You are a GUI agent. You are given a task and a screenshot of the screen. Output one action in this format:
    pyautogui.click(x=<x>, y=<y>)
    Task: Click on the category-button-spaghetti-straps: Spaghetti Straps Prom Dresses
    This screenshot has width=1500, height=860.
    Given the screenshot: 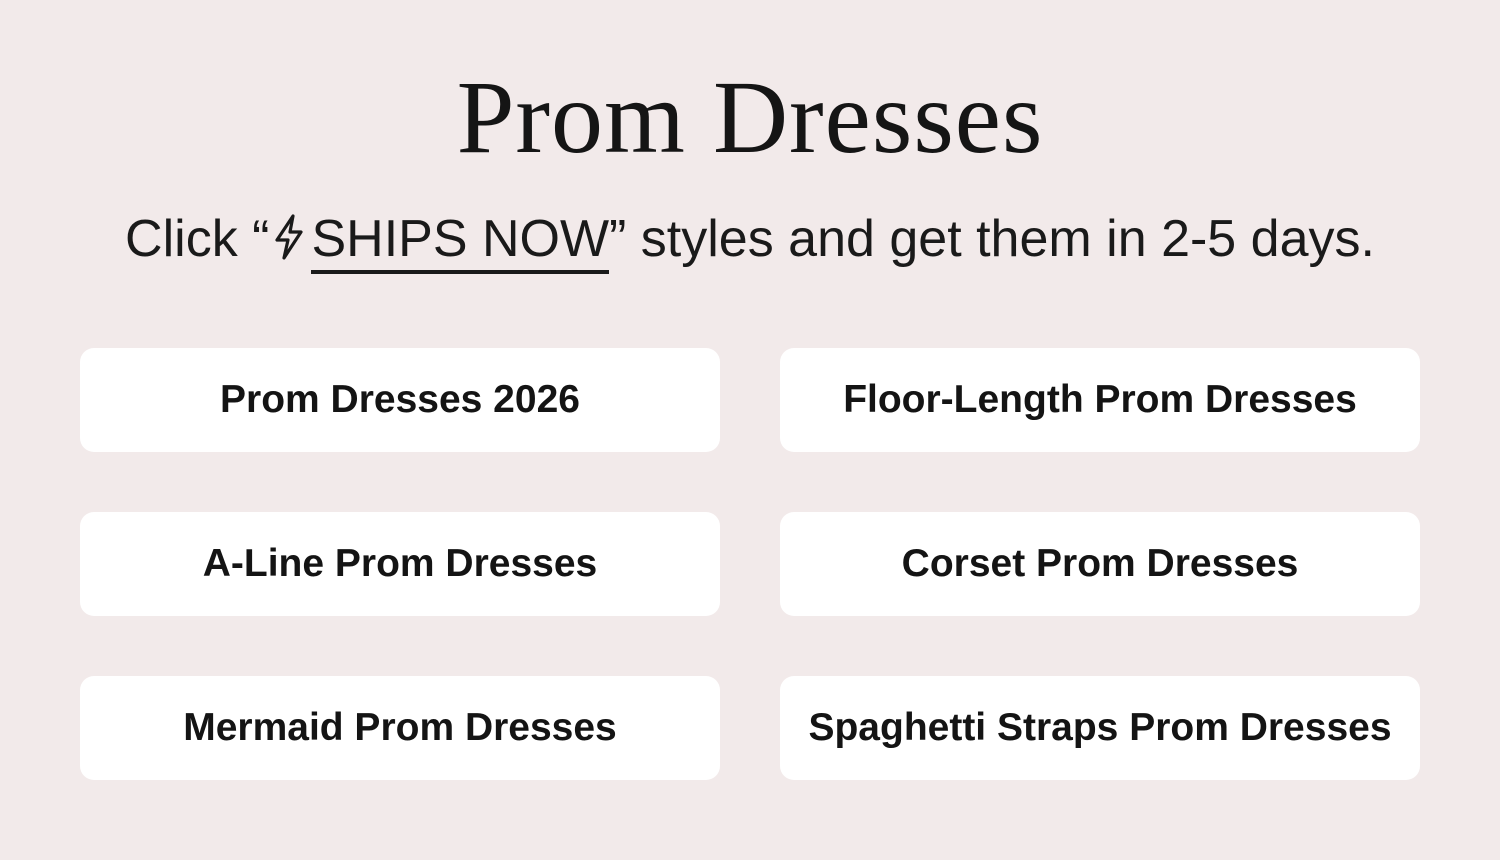 What is the action you would take?
    pyautogui.click(x=1100, y=728)
    